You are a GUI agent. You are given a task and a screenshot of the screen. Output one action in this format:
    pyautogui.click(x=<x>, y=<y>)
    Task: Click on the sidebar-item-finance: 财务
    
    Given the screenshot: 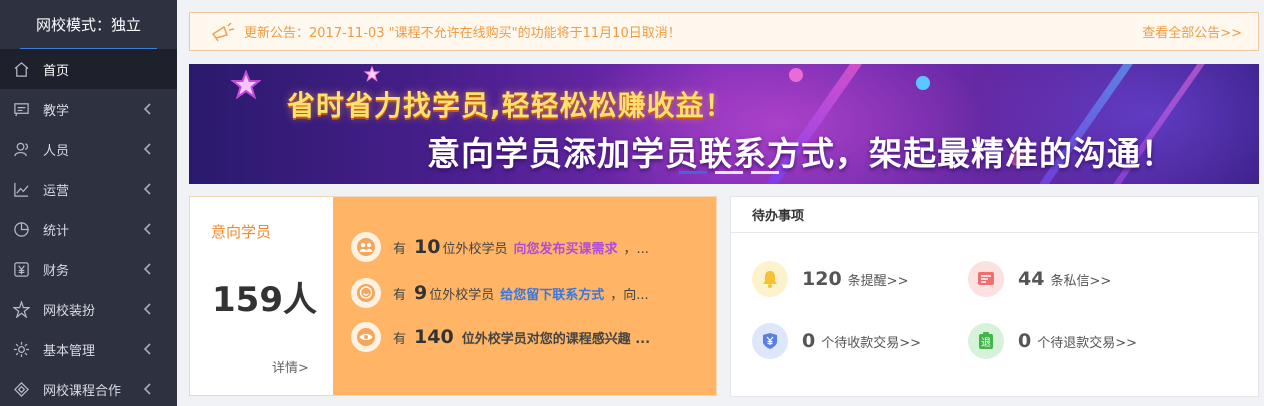 What is the action you would take?
    pyautogui.click(x=88, y=269)
    